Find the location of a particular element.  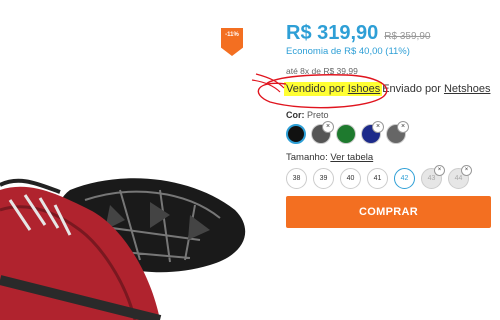

color-label: Cor: Preto is located at coordinates (307, 115).